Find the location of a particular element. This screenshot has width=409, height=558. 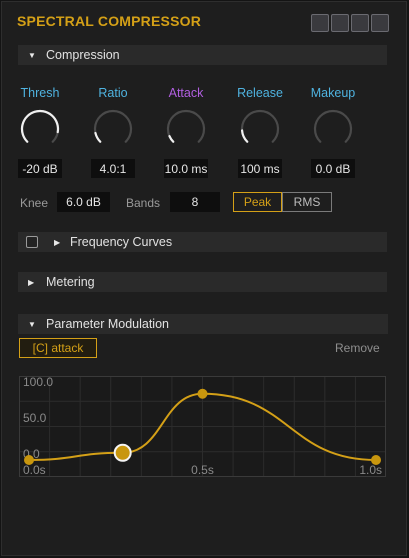

section-parameter-modulation-label: Parameter Modulation is located at coordinates (107, 324).